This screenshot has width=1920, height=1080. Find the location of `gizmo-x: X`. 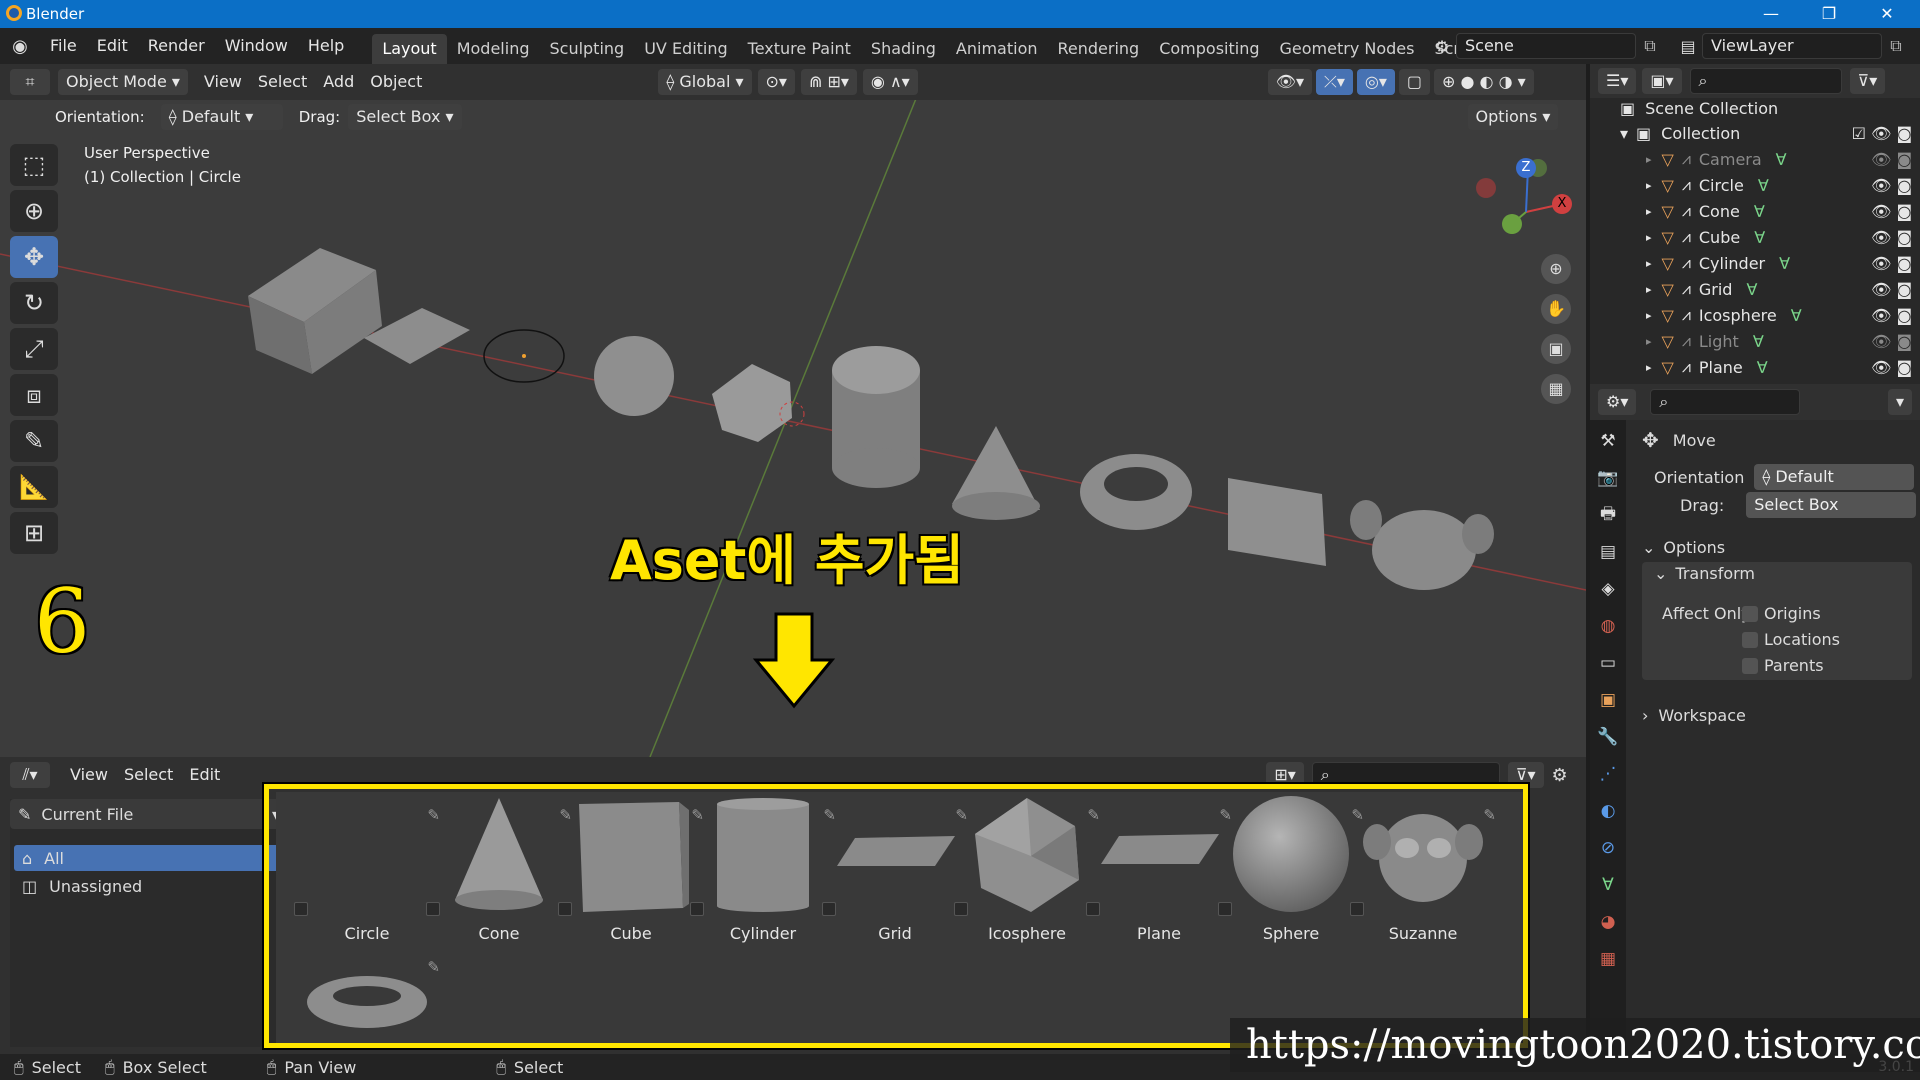

gizmo-x: X is located at coordinates (1562, 204).